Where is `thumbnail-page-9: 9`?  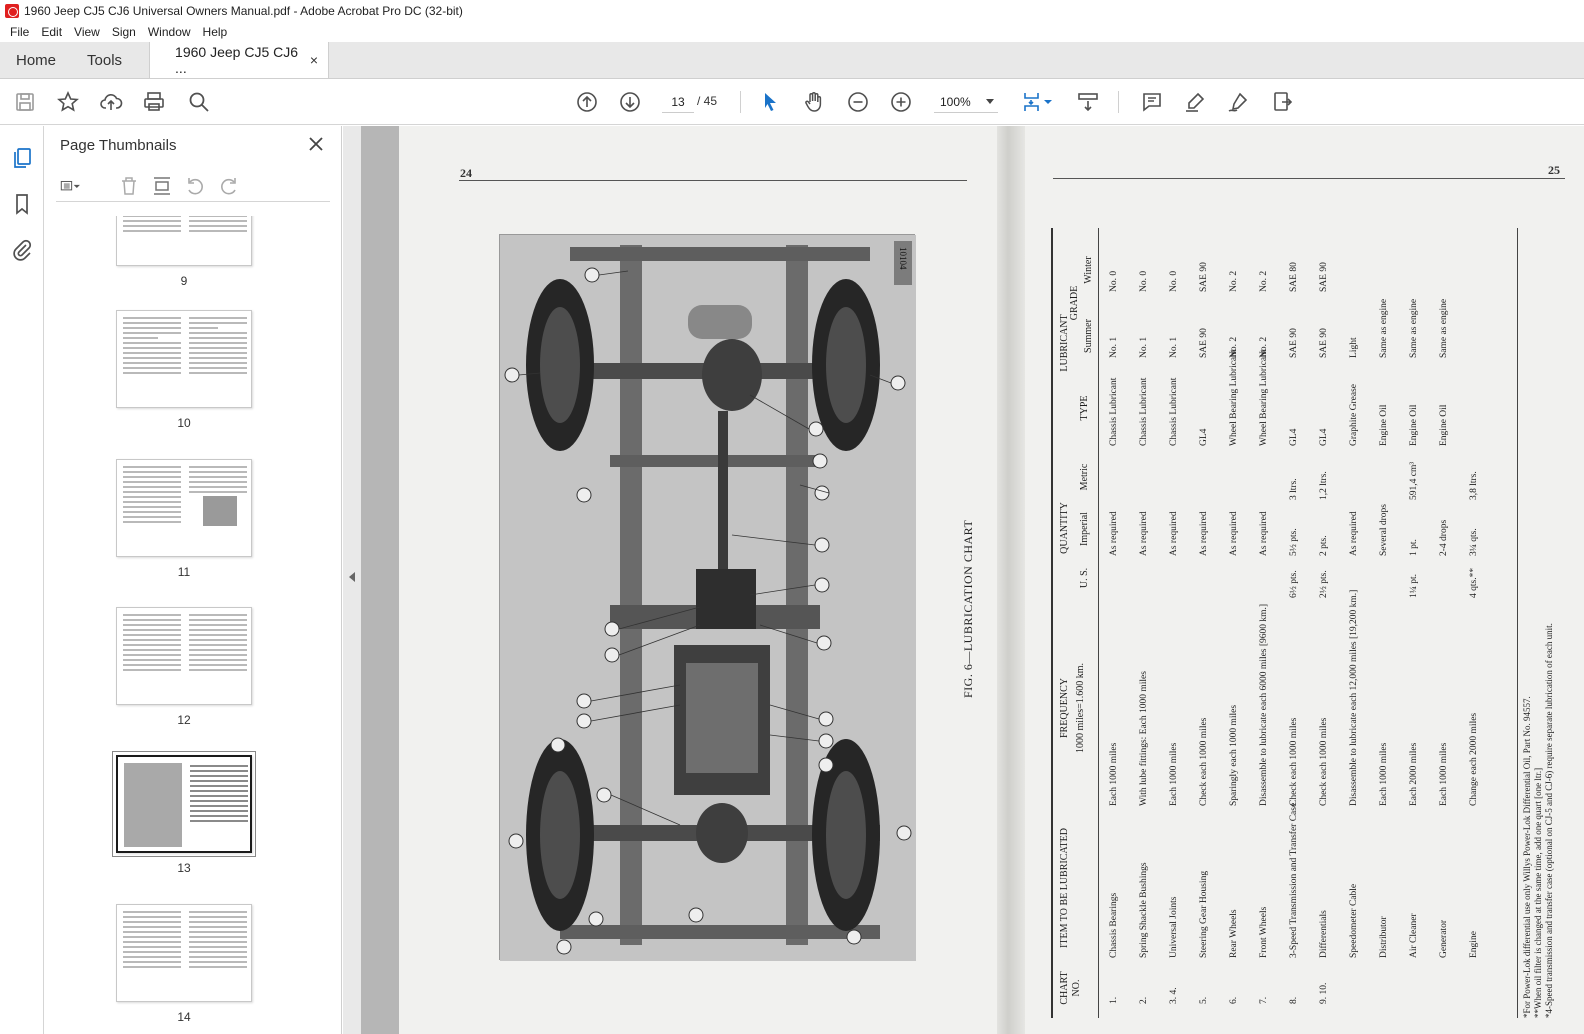
thumbnail-page-9: 9 is located at coordinates (184, 252).